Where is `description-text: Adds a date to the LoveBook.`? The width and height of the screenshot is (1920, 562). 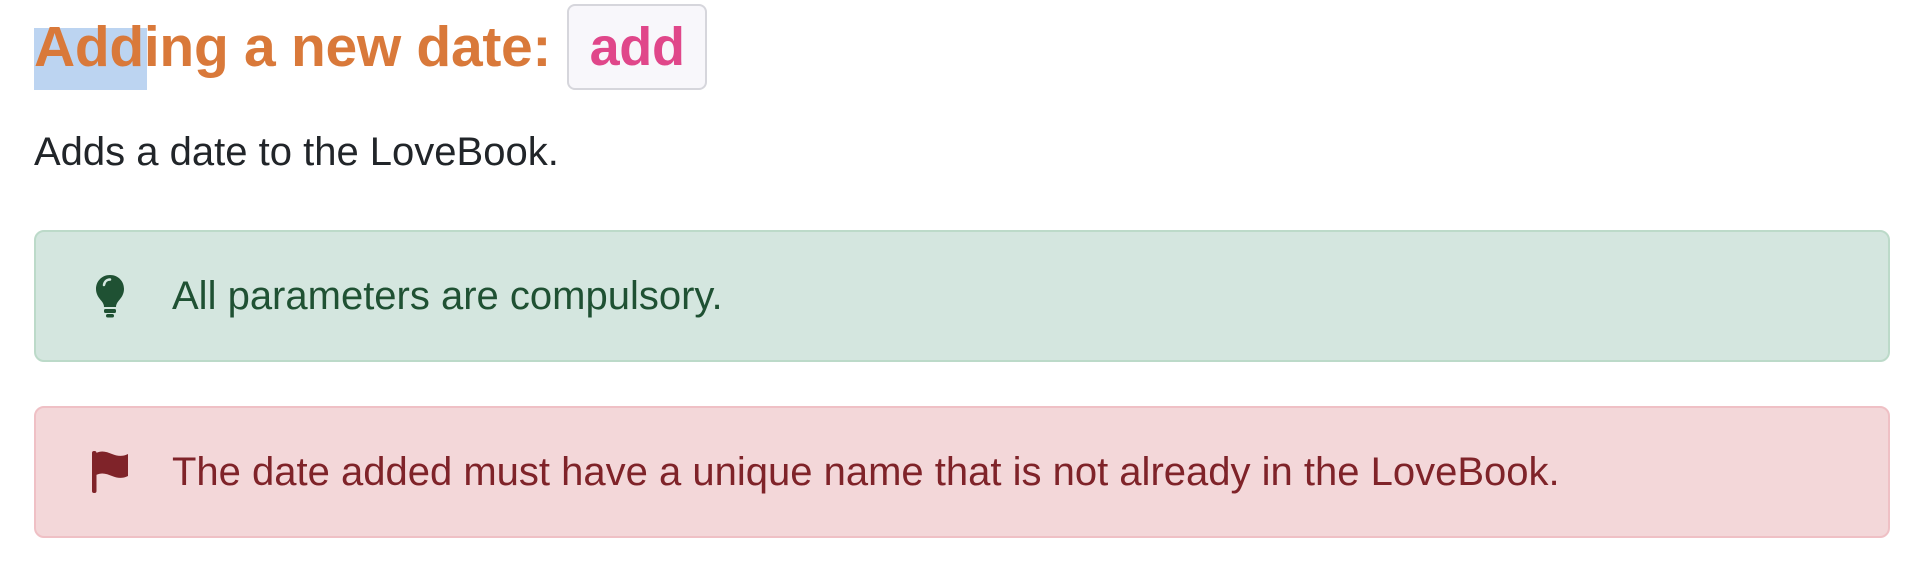 description-text: Adds a date to the LoveBook. is located at coordinates (296, 152).